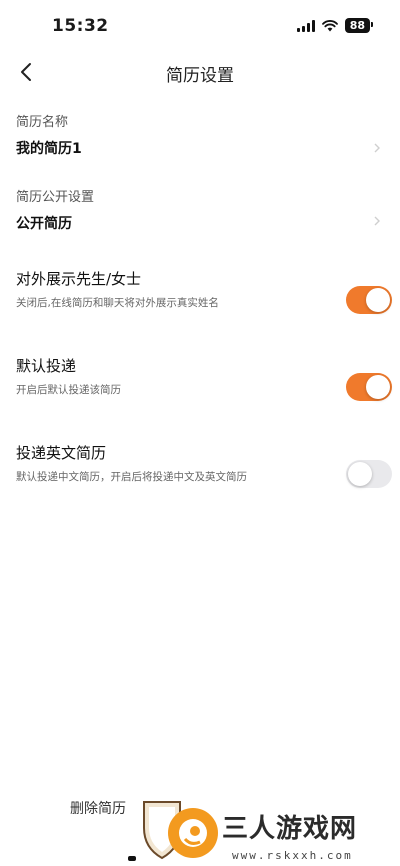 This screenshot has width=400, height=866. Describe the element at coordinates (193, 833) in the screenshot. I see `watermark-logo-icon` at that location.